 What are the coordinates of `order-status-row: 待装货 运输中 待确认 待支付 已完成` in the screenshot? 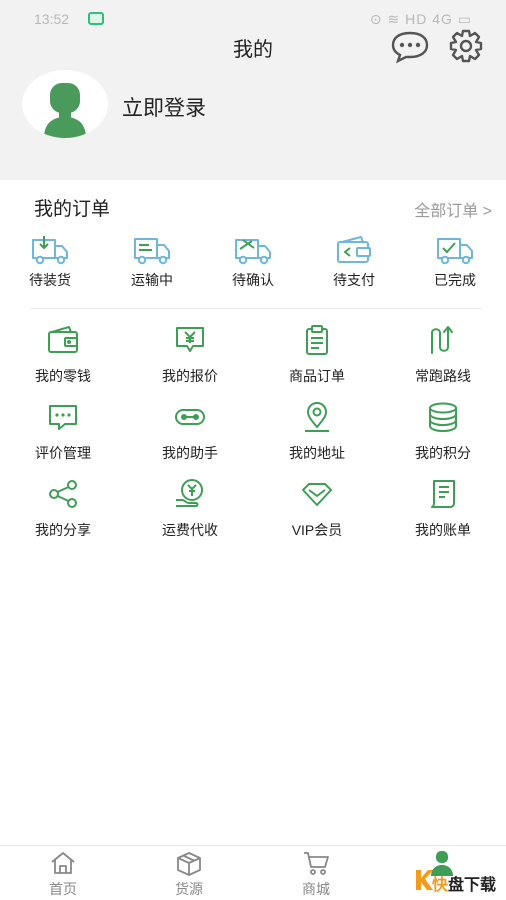 It's located at (253, 265).